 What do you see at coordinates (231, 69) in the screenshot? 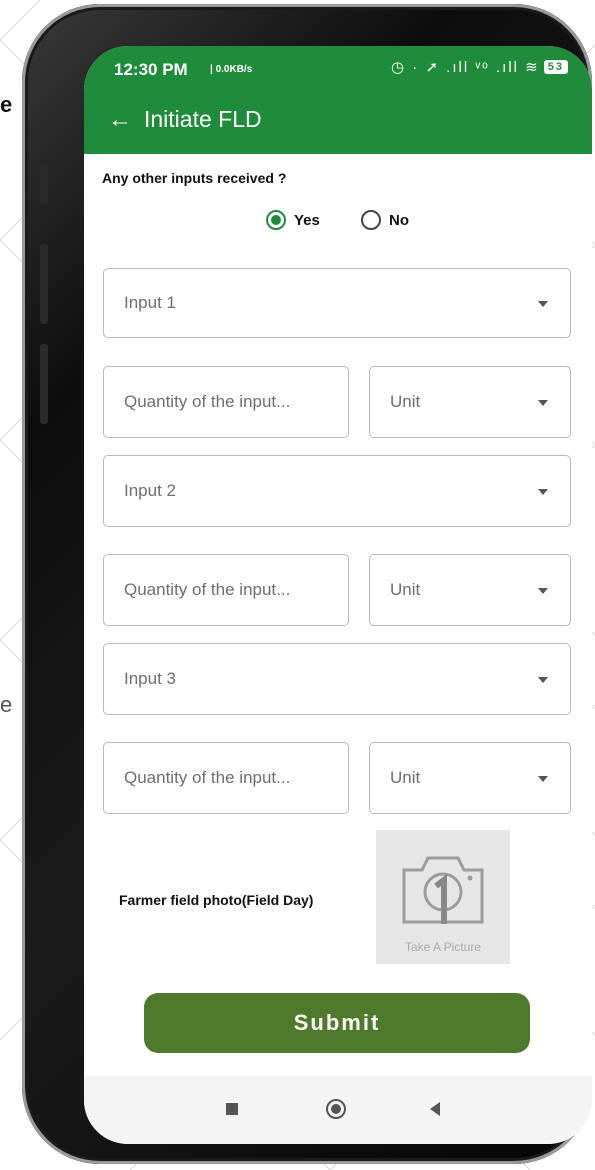
I see `status-network-speed: | 0.0KB/s` at bounding box center [231, 69].